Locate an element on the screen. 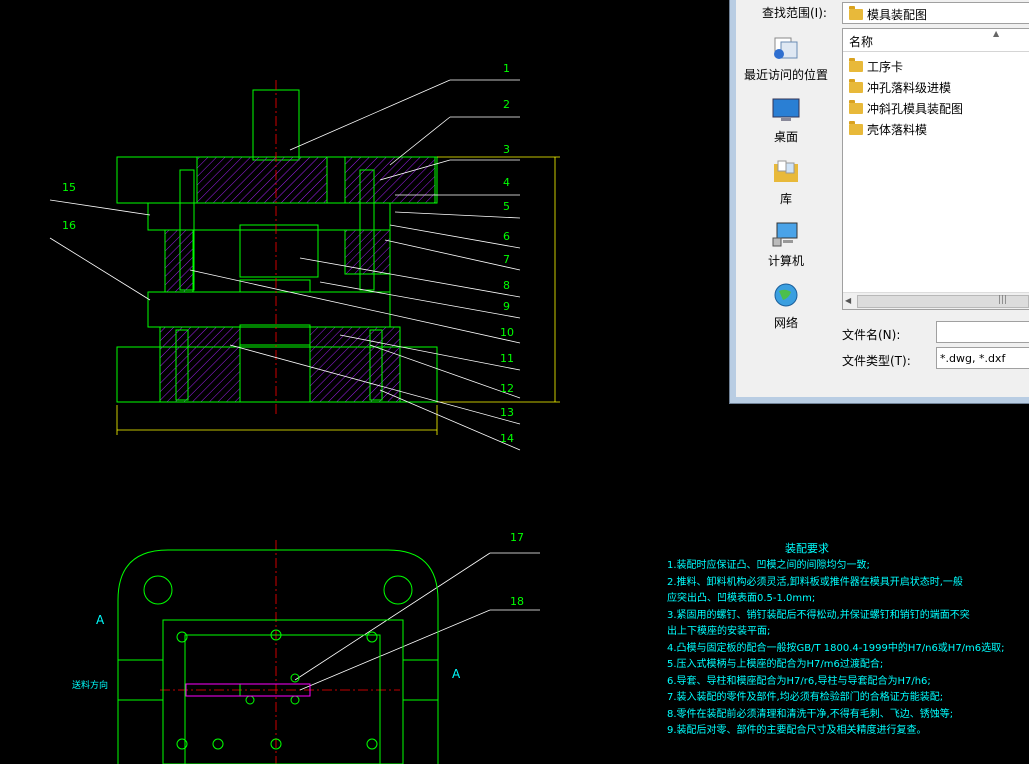 Image resolution: width=1029 pixels, height=764 pixels. file-list: 名称 ▲ 工序卡 冲孔落料级进模 冲斜孔模具装配图 壳体落料模 ◀ ||| is located at coordinates (935, 169).